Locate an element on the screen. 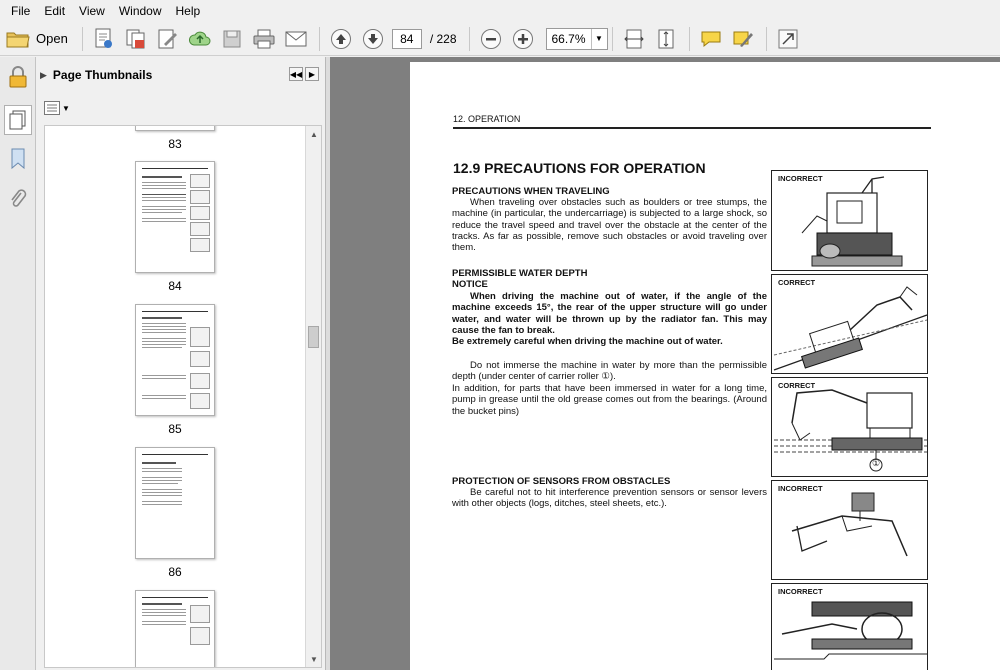 The width and height of the screenshot is (1000, 670). zoom-in-icon is located at coordinates (522, 38).